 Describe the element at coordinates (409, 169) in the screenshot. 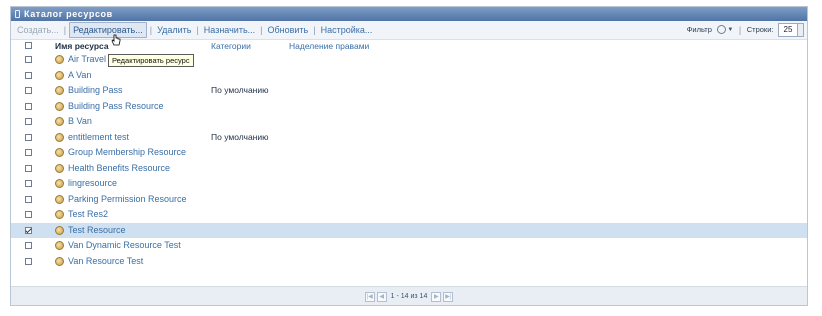

I see `table-row: Health Benefits Resource` at that location.